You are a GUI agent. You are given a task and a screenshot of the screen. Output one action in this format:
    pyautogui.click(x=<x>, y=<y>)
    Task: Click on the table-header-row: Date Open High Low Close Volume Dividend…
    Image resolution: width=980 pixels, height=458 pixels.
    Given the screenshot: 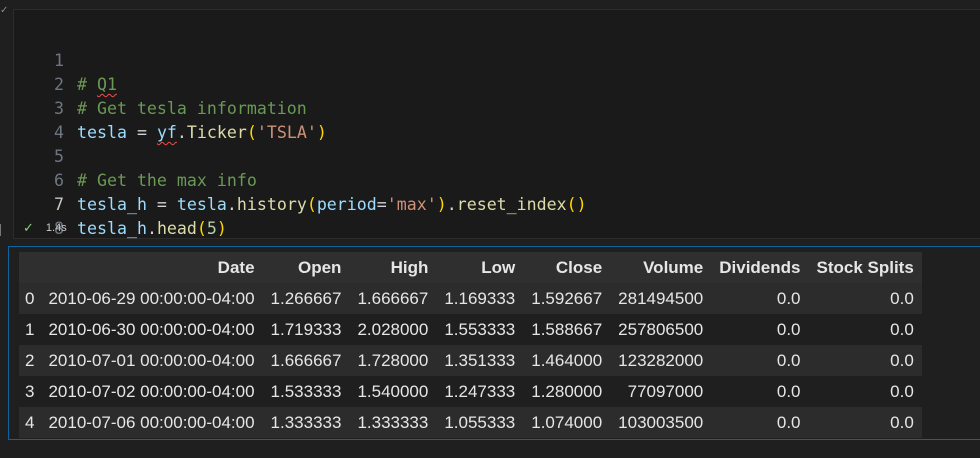 What is the action you would take?
    pyautogui.click(x=470, y=267)
    